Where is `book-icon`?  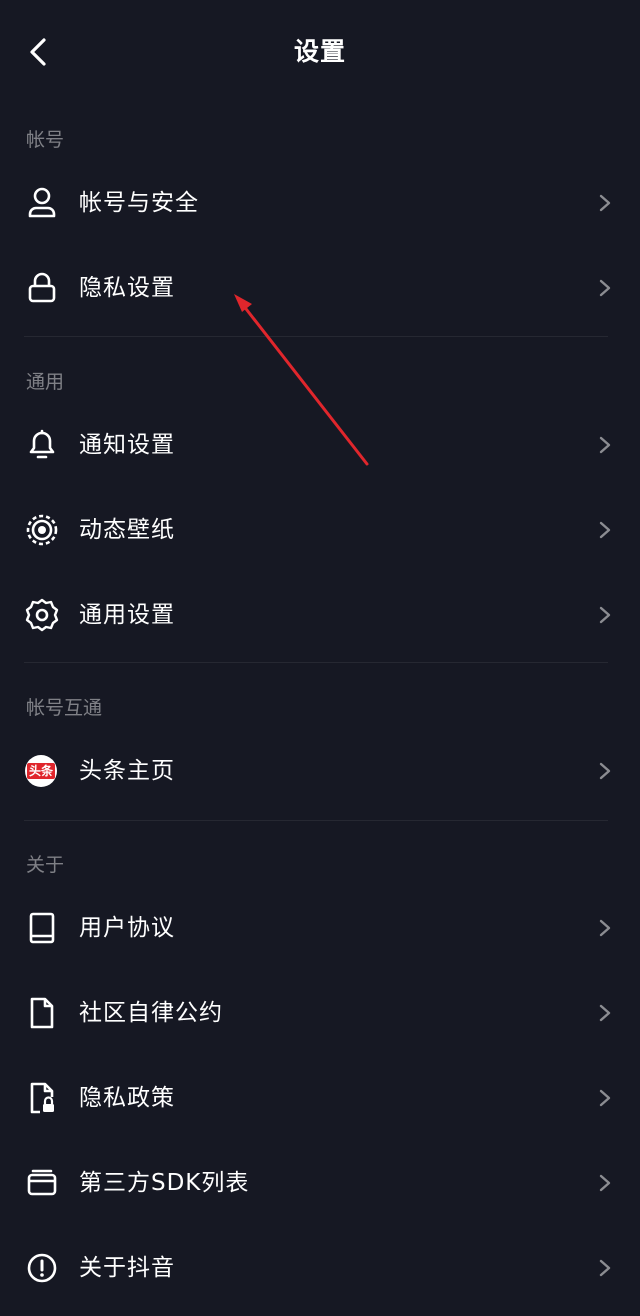
book-icon is located at coordinates (42, 928).